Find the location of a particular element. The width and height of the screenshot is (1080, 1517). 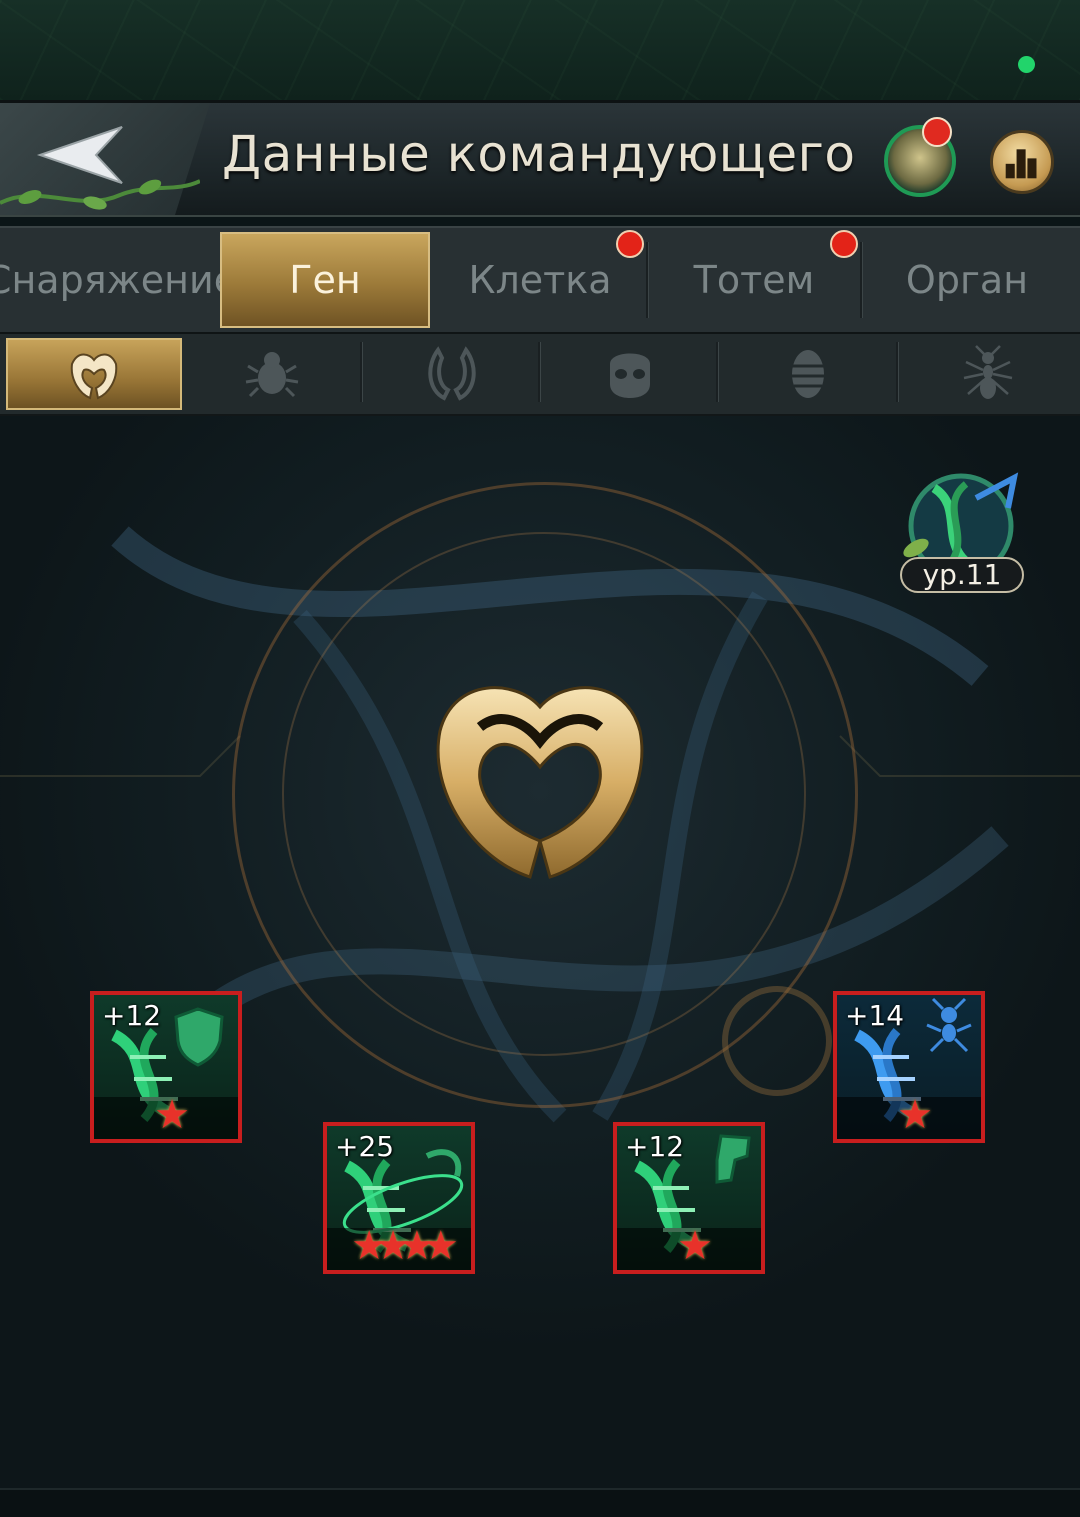

vine-decoration-icon is located at coordinates (100, 194).